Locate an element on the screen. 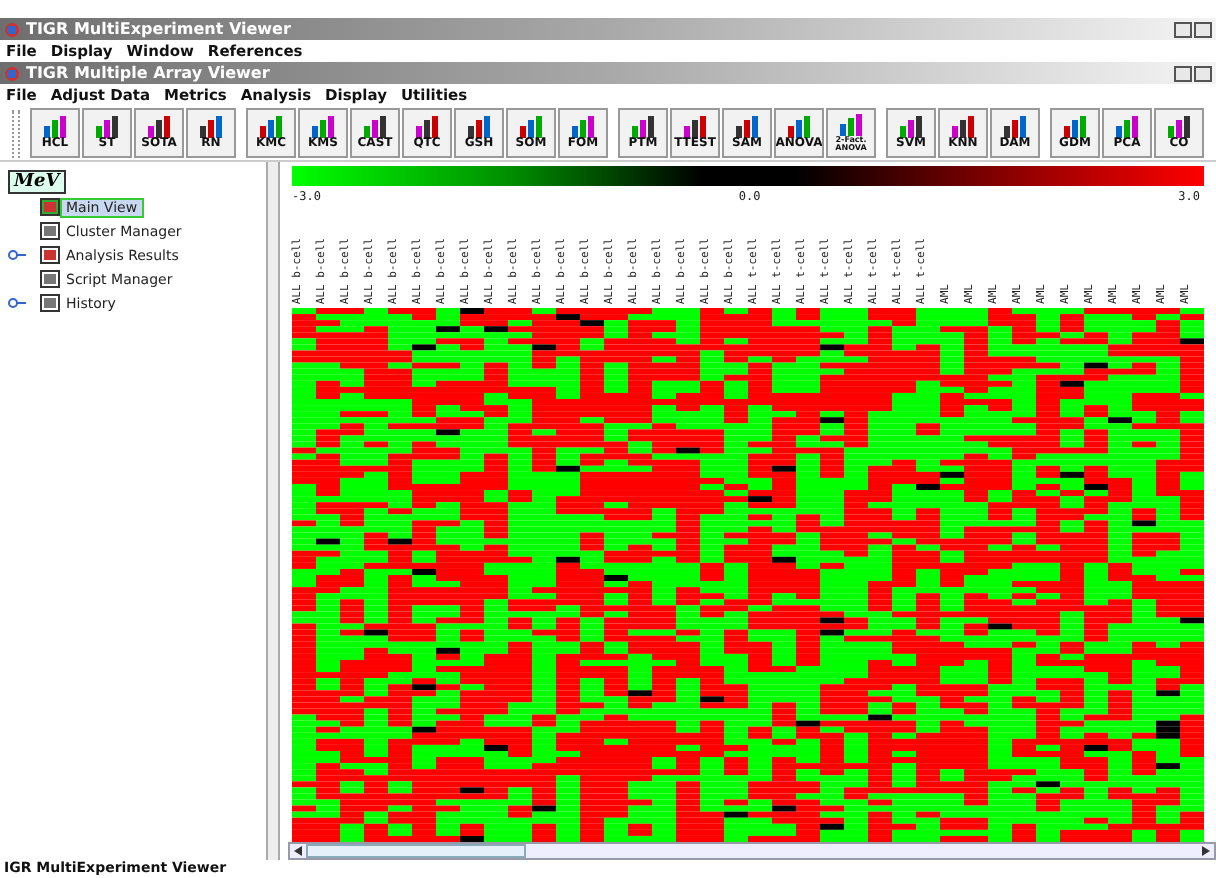 The height and width of the screenshot is (878, 1216). scroll-right-icon is located at coordinates (1206, 851).